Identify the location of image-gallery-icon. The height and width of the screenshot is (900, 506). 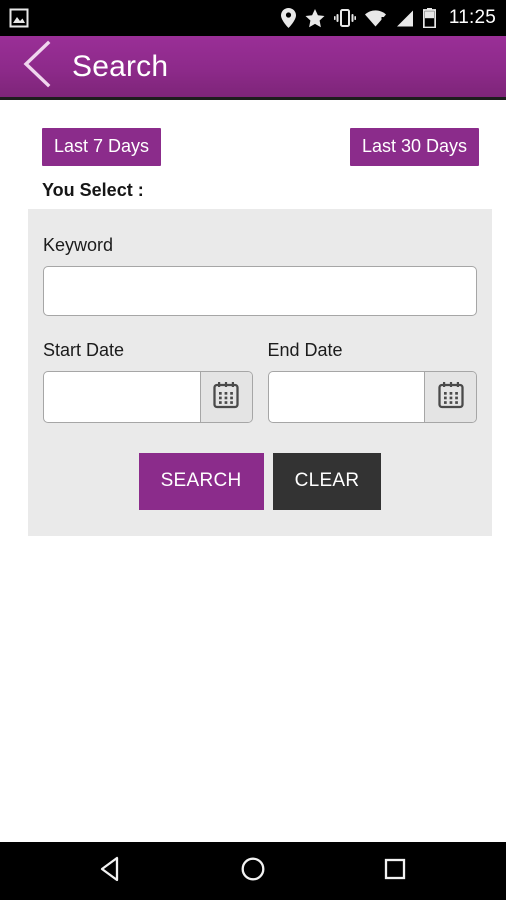
(19, 18).